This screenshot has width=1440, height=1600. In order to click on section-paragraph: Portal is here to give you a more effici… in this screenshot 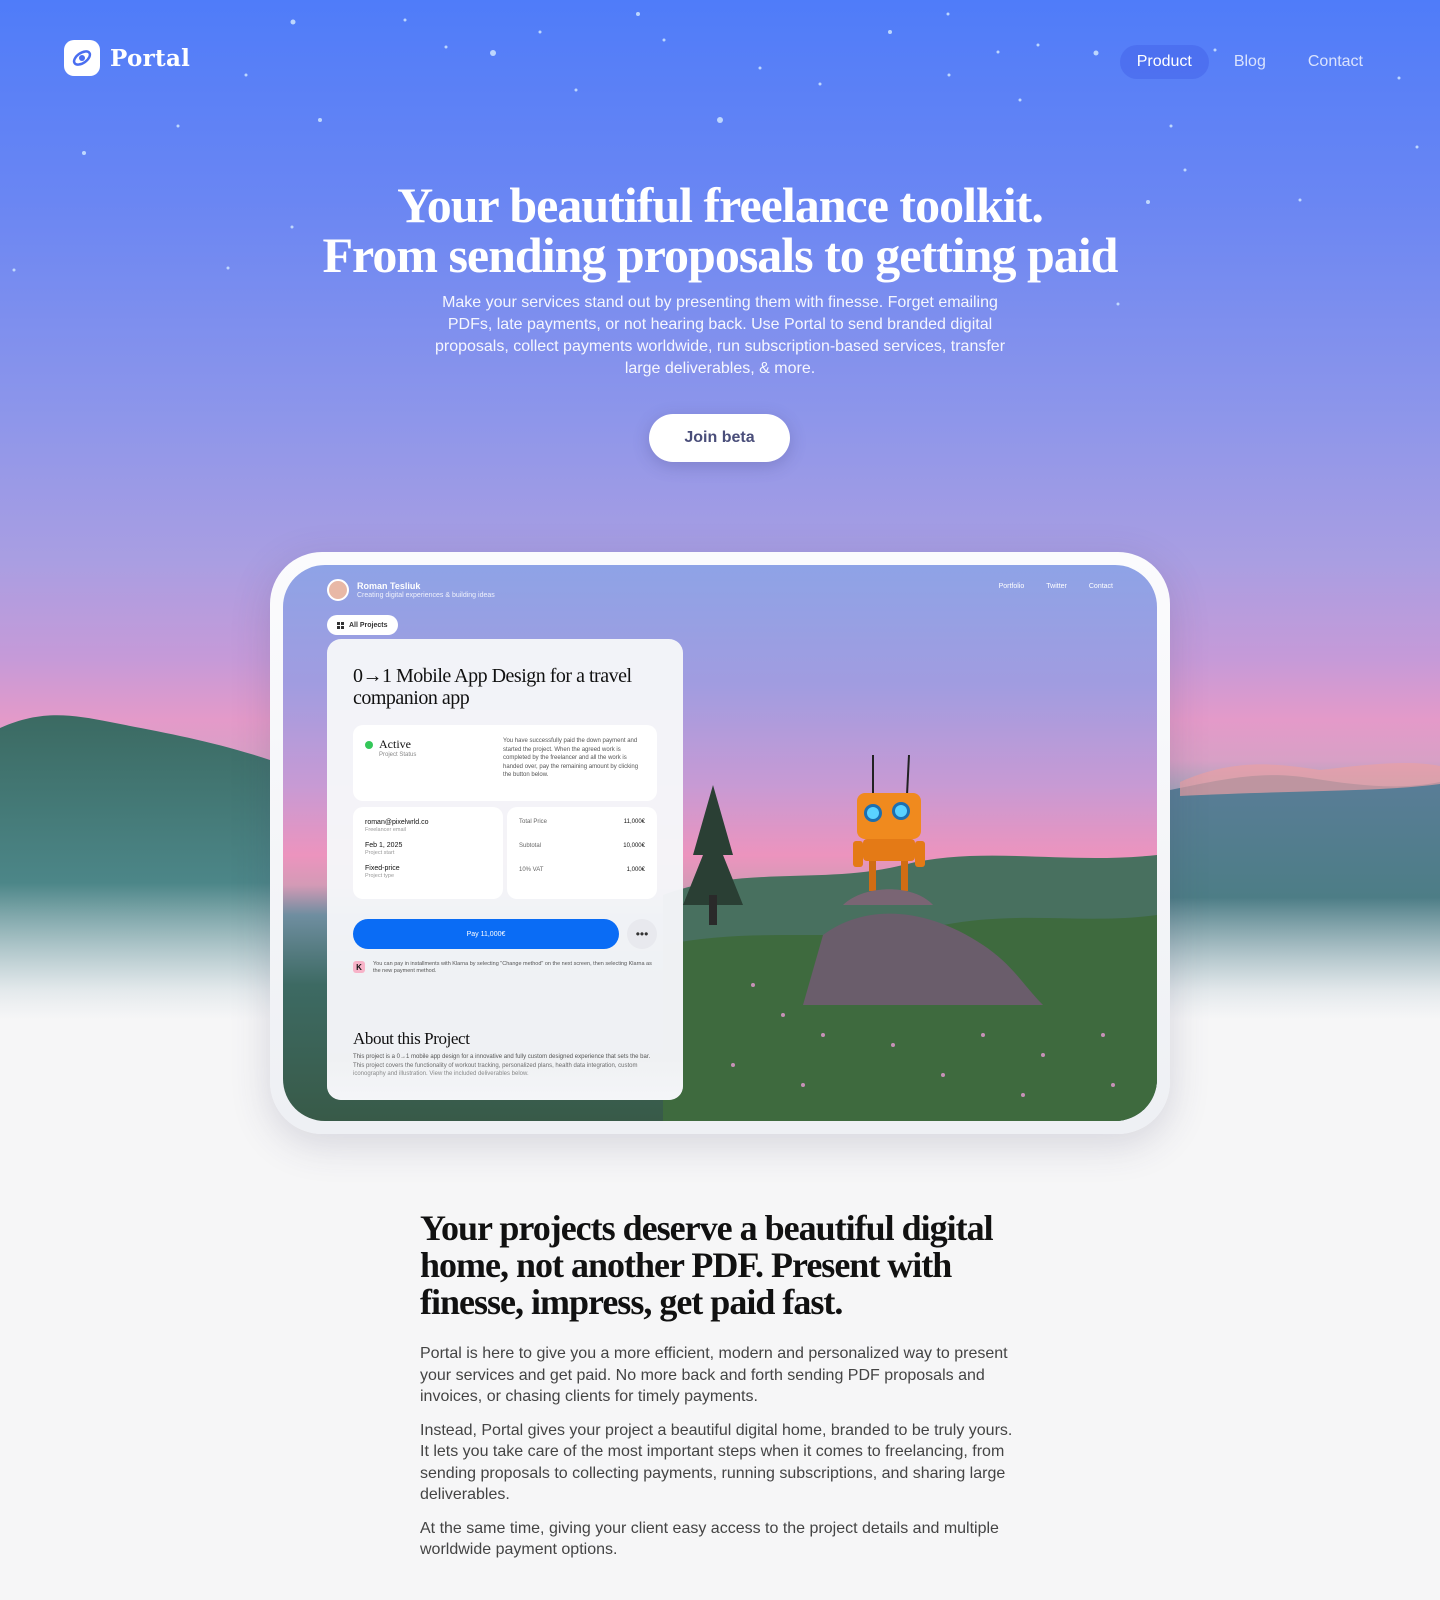, I will do `click(714, 1375)`.